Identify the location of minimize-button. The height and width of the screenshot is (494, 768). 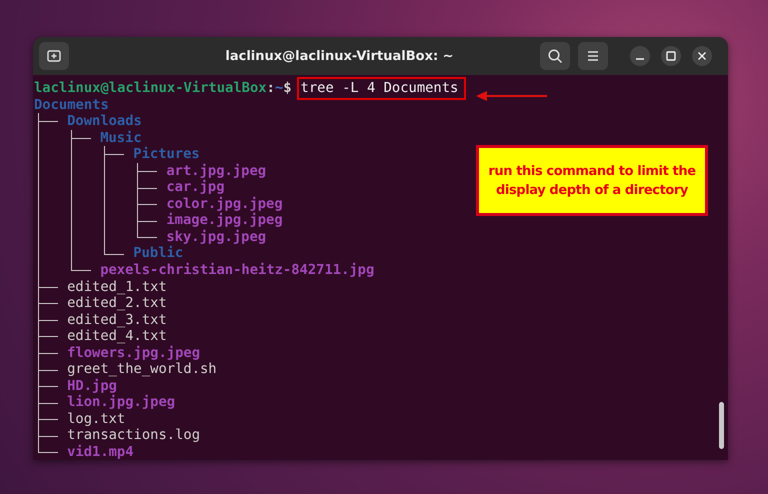
(640, 56).